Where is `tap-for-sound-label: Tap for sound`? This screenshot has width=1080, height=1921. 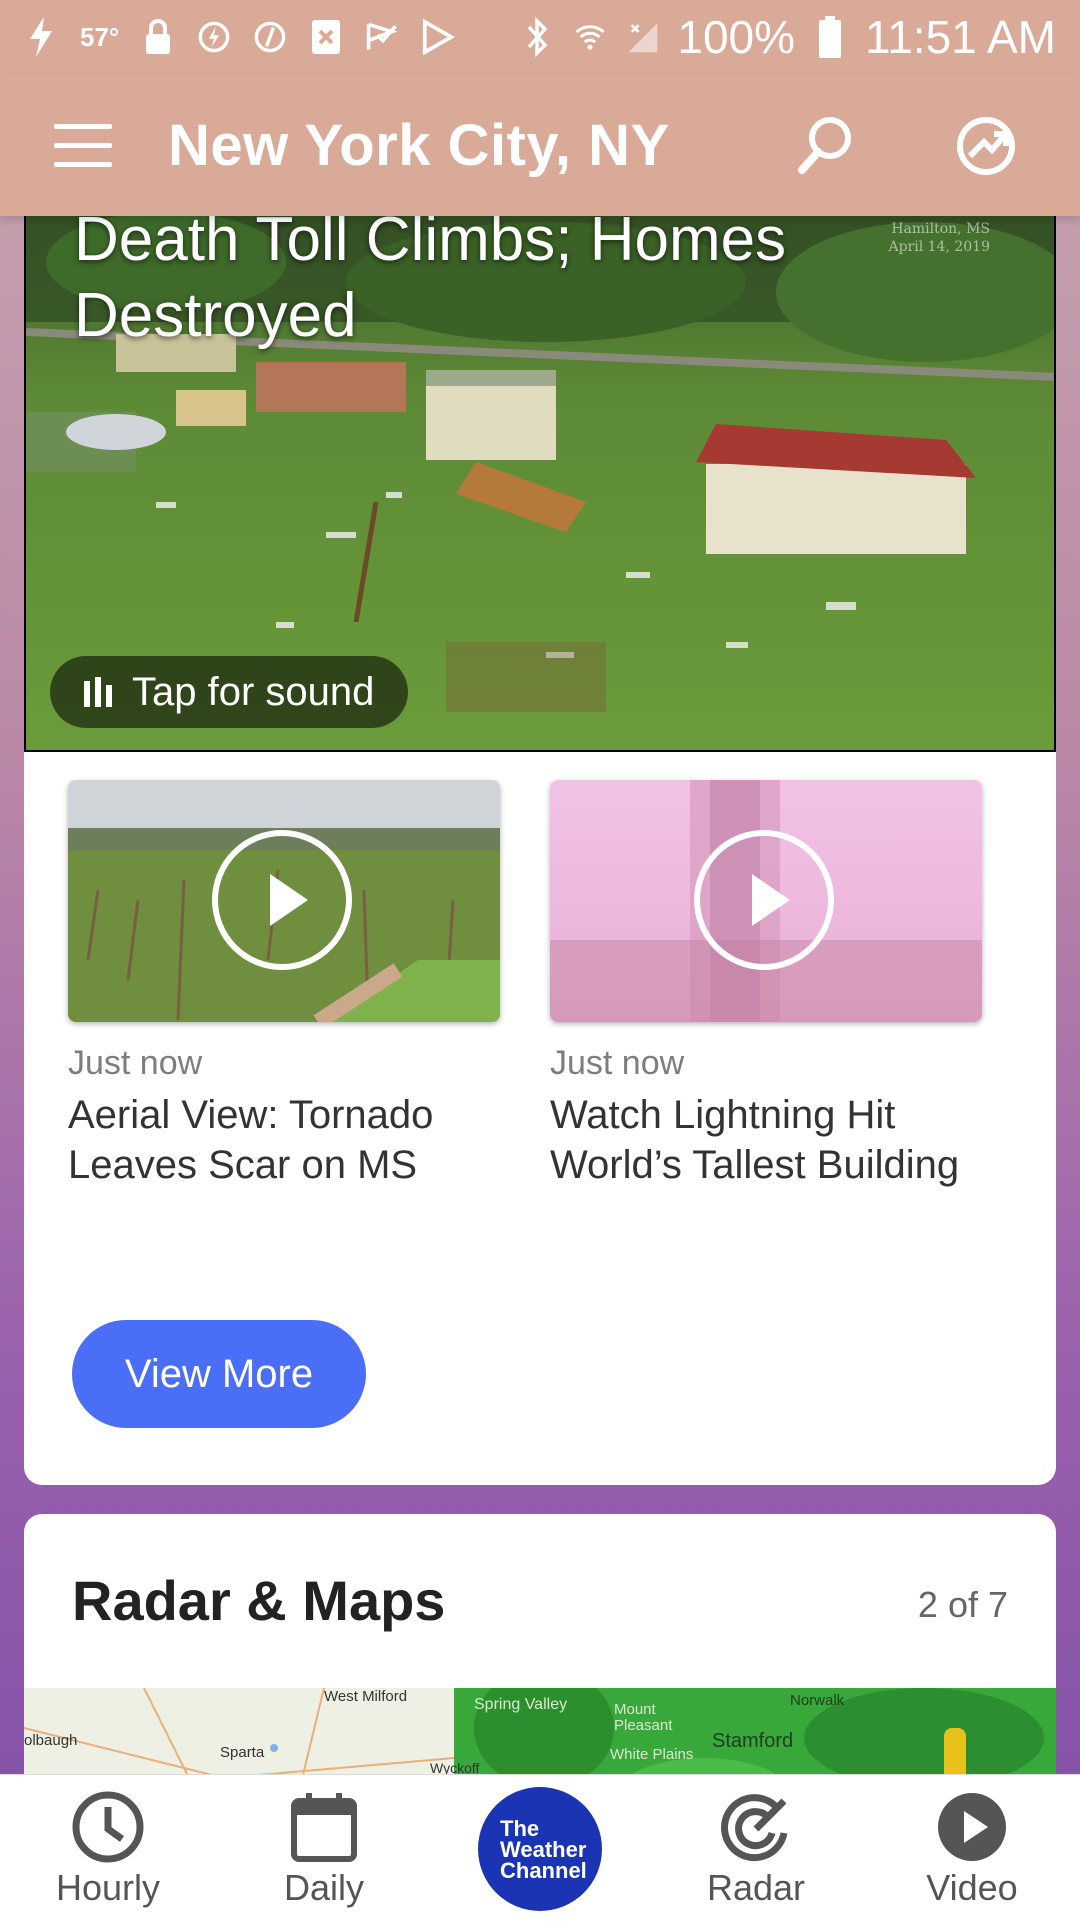
tap-for-sound-label: Tap for sound is located at coordinates (253, 691).